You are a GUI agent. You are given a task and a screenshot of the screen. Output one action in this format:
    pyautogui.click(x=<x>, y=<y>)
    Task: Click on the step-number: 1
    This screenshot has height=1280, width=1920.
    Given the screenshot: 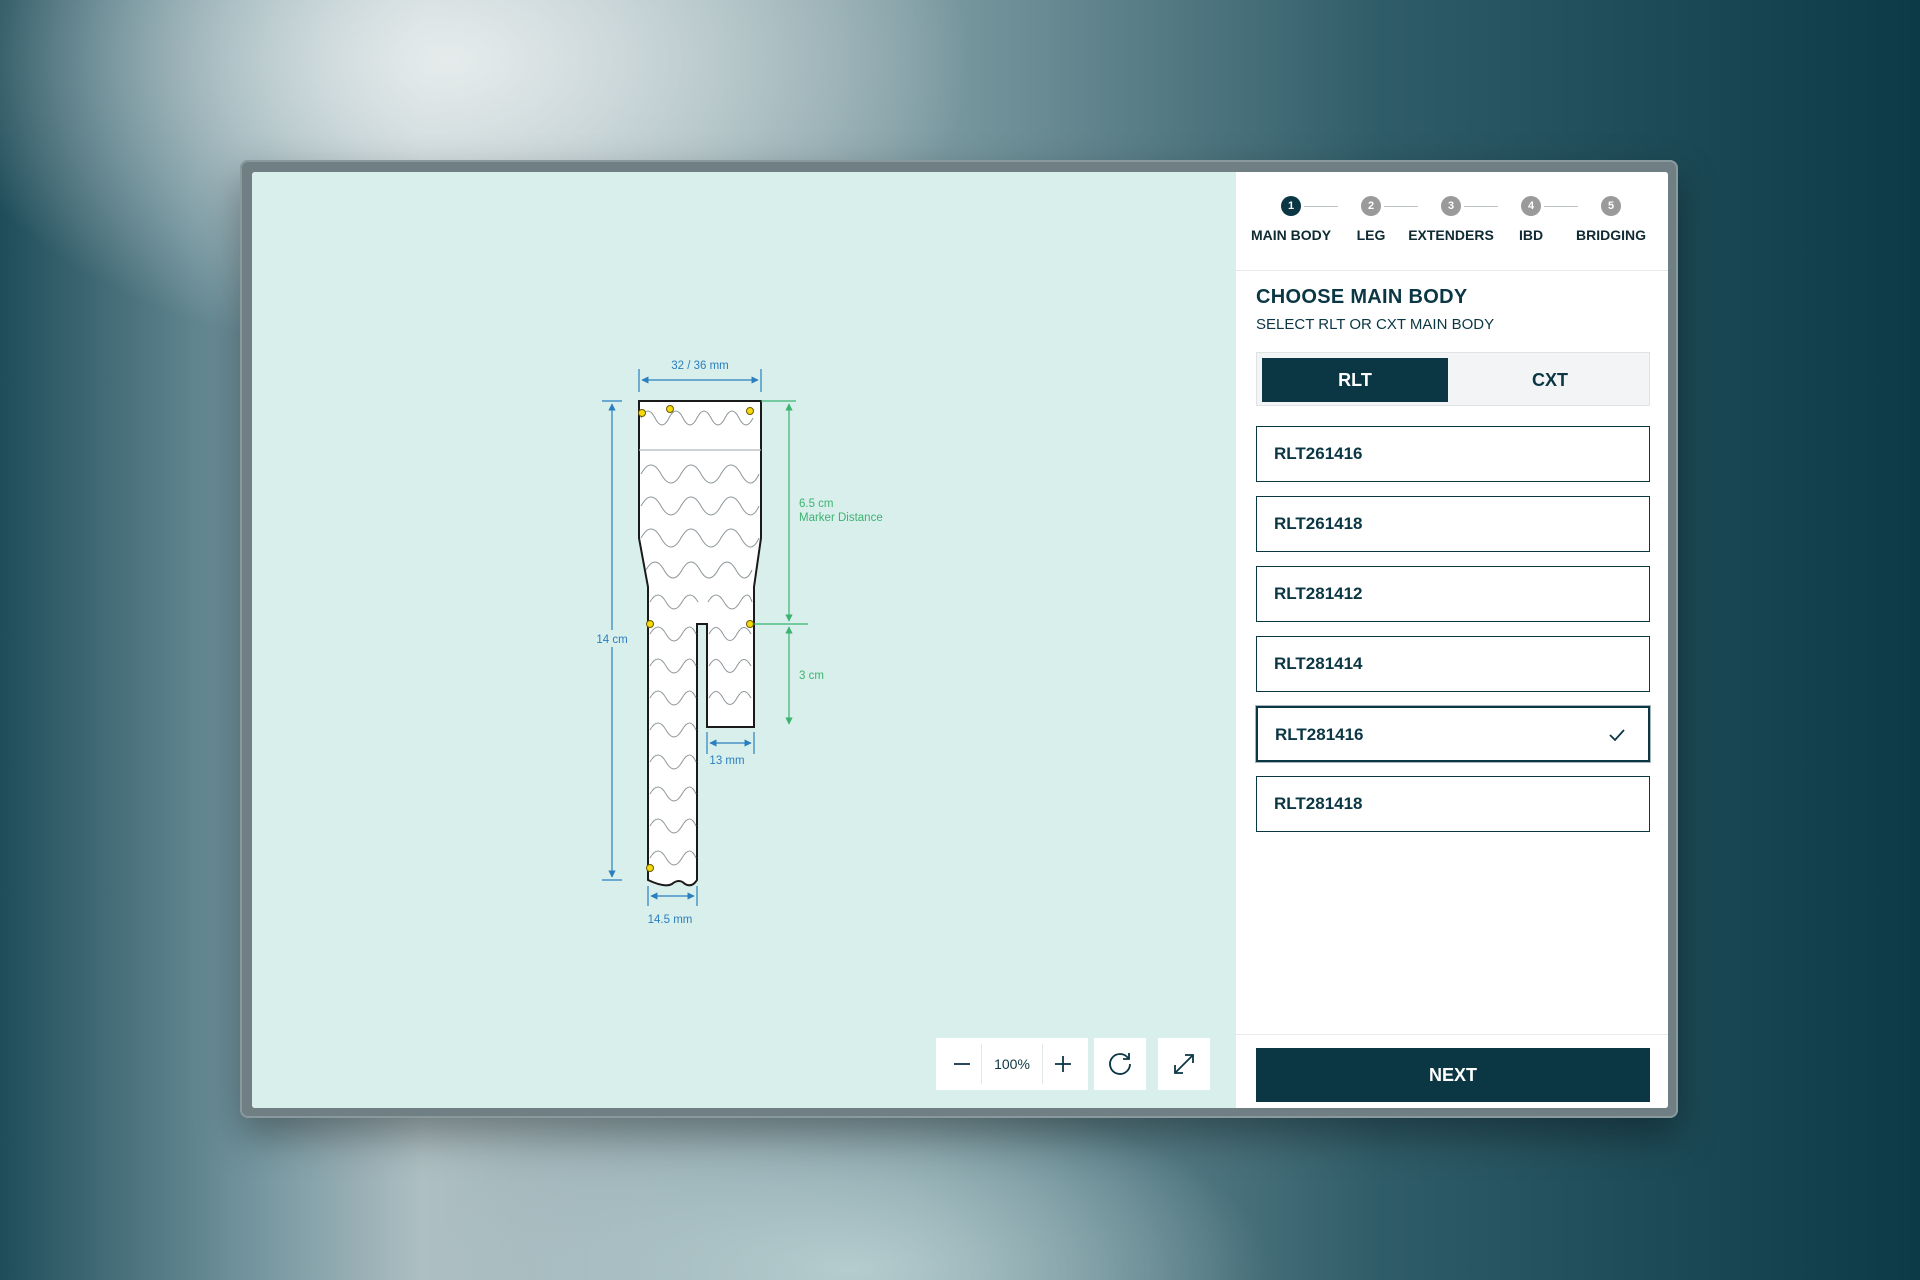 What is the action you would take?
    pyautogui.click(x=1291, y=206)
    